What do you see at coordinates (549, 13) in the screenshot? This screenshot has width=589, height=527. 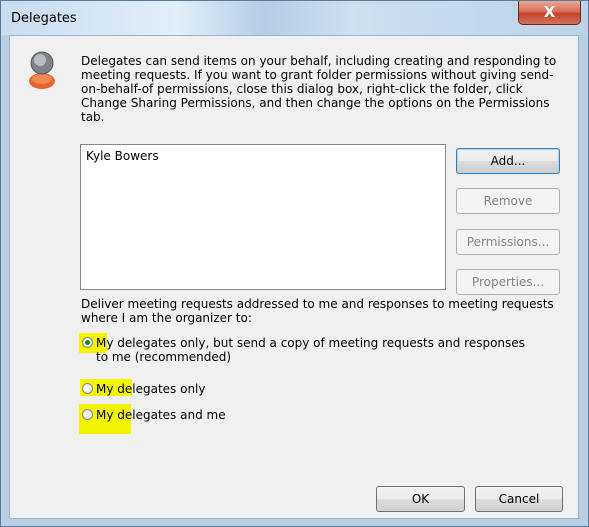 I see `close-button: X` at bounding box center [549, 13].